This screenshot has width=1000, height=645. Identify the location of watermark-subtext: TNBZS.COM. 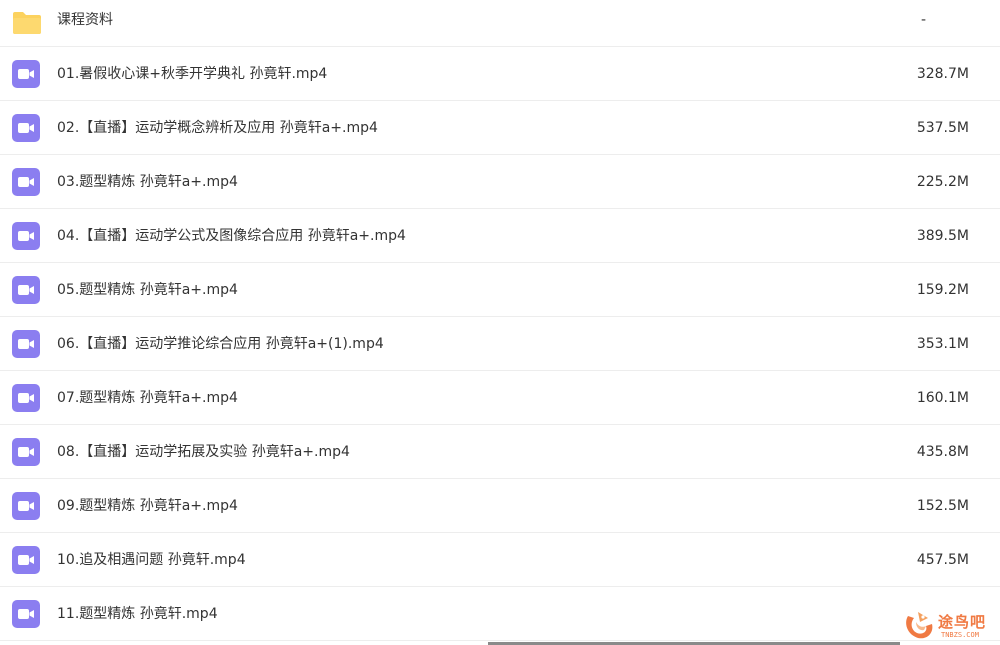
(960, 635).